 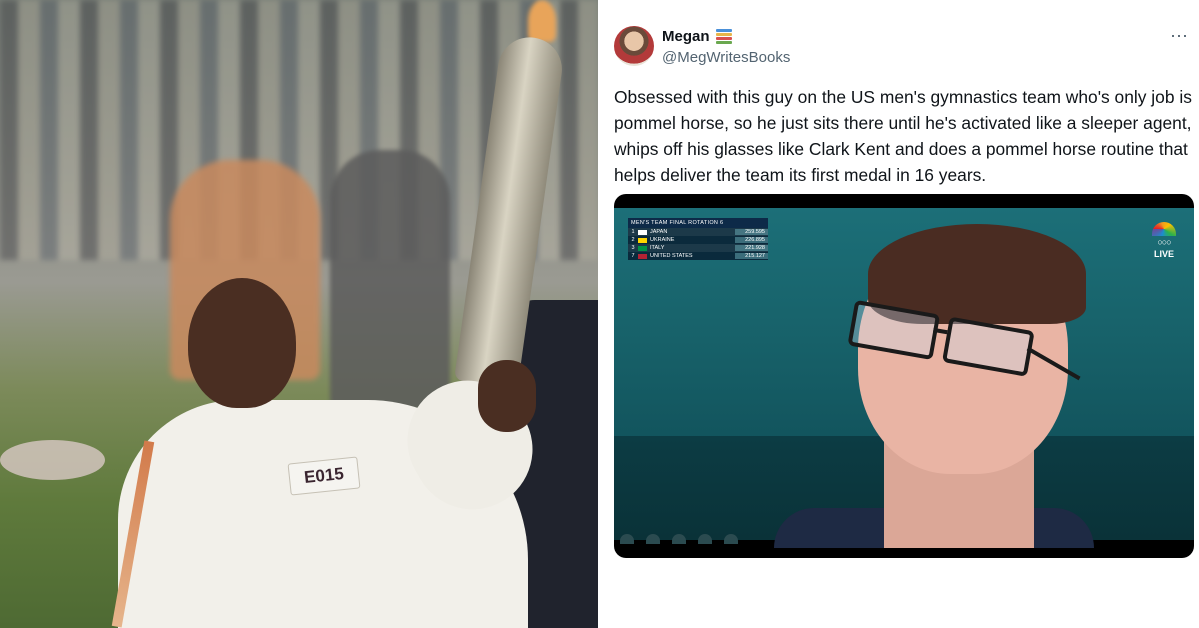 What do you see at coordinates (52, 460) in the screenshot?
I see `ground-marking` at bounding box center [52, 460].